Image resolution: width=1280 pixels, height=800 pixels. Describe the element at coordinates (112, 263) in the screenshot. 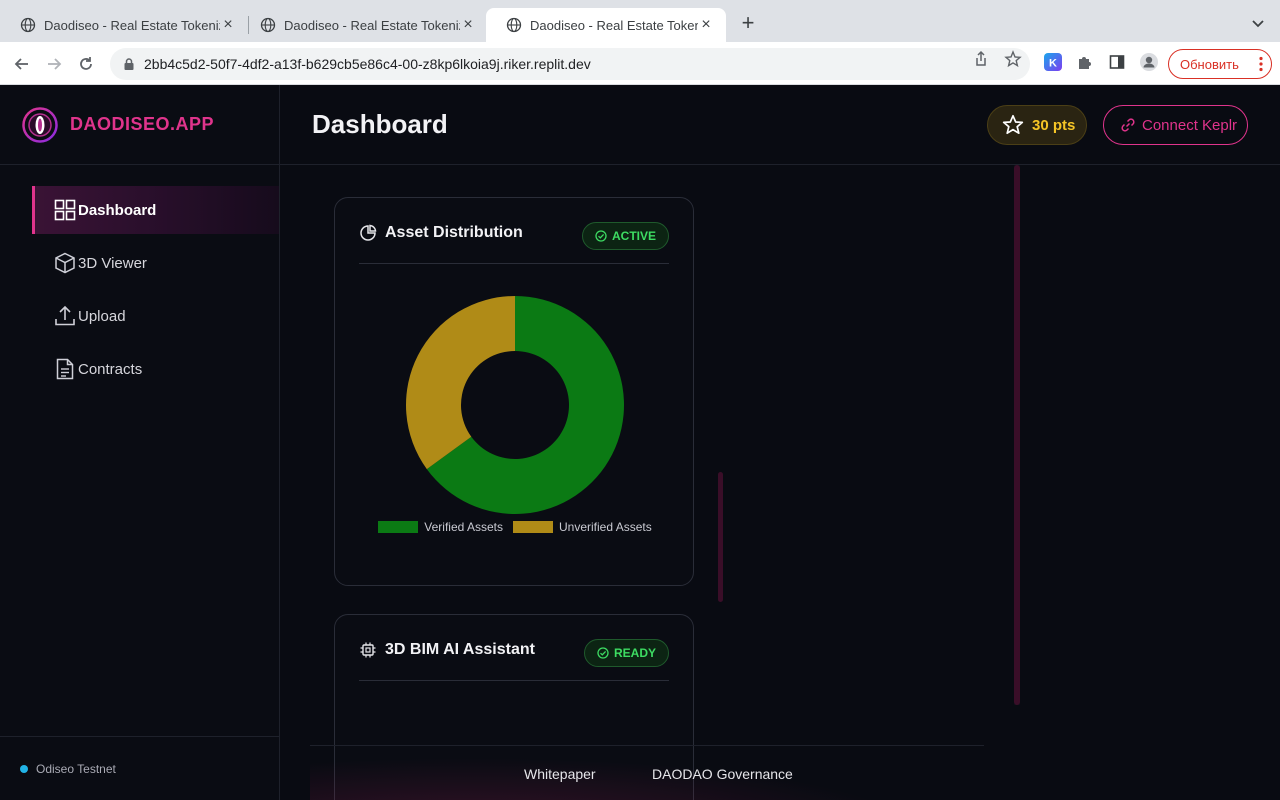

I see `sidebar-item-label: 3D Viewer` at that location.